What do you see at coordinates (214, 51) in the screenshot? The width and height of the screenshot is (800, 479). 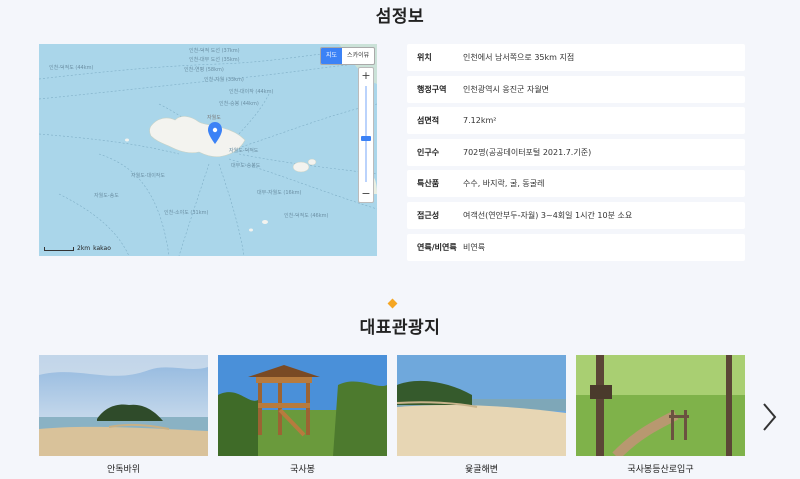 I see `map-label: 인천-덕적 도선 (37km)` at bounding box center [214, 51].